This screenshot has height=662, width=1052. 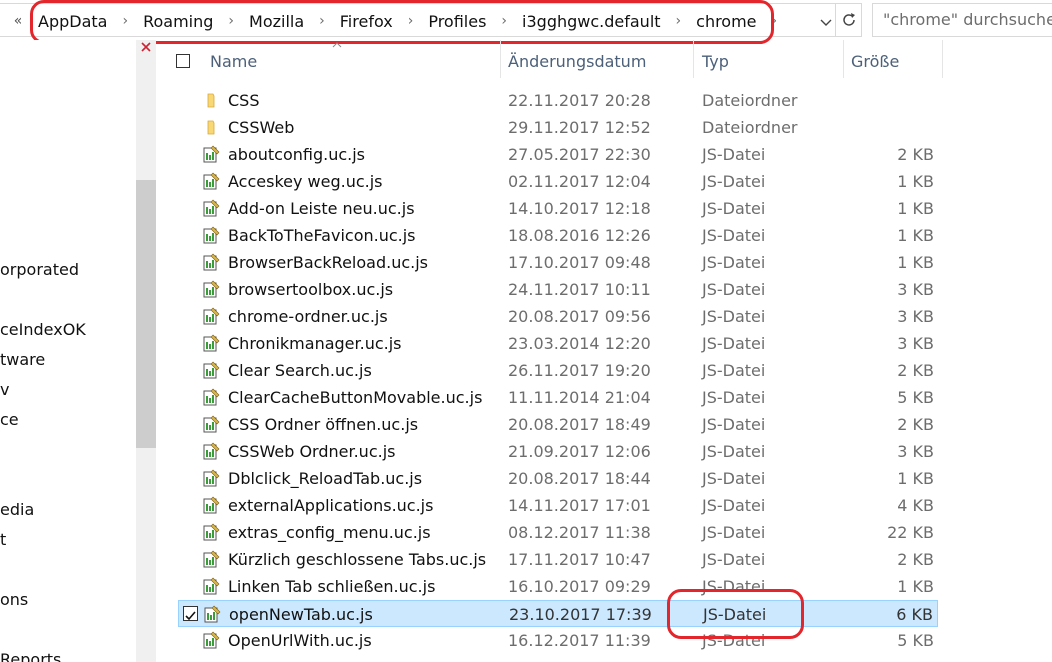 I want to click on breadcrumb-item: AppData, so click(x=72, y=21).